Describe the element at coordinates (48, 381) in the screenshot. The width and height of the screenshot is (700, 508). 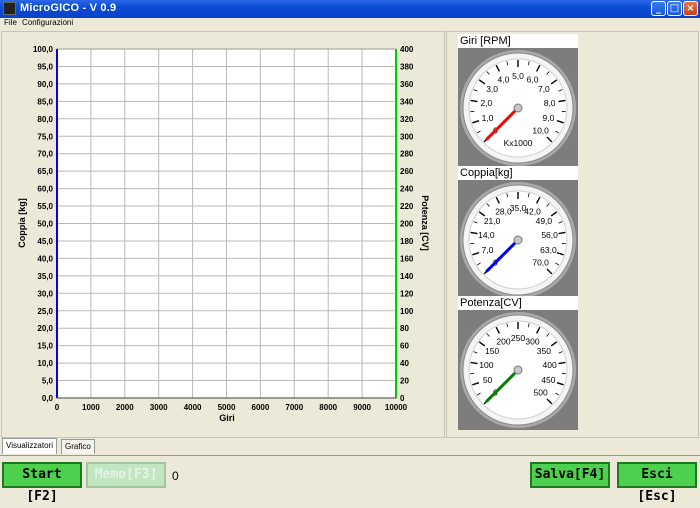
I see `y-left-tick-label: 5,0` at that location.